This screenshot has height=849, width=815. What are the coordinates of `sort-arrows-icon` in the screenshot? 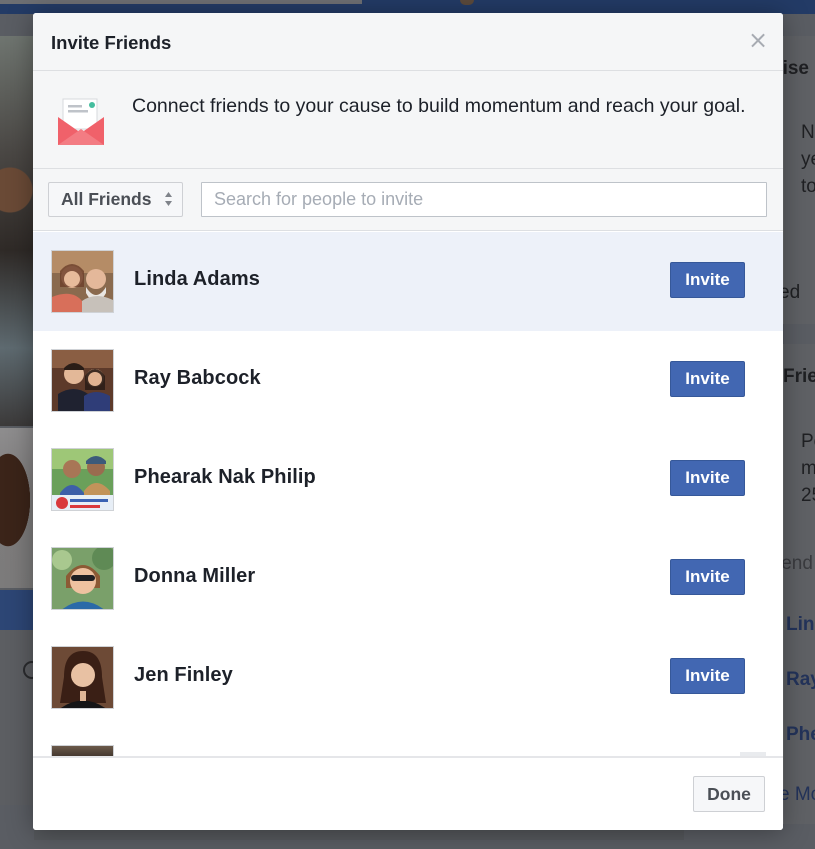 It's located at (168, 199).